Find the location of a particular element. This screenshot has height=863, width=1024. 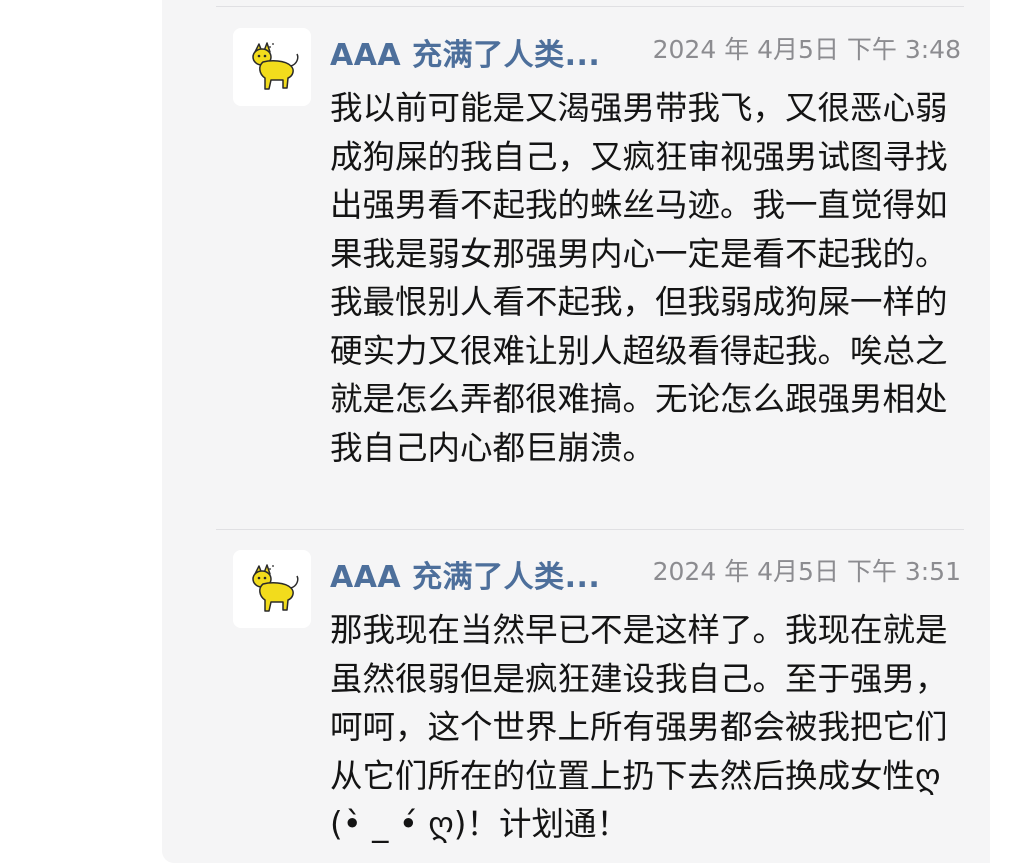

post-timestamp: 2024 年 4月5日 下午 3:48 is located at coordinates (806, 49).